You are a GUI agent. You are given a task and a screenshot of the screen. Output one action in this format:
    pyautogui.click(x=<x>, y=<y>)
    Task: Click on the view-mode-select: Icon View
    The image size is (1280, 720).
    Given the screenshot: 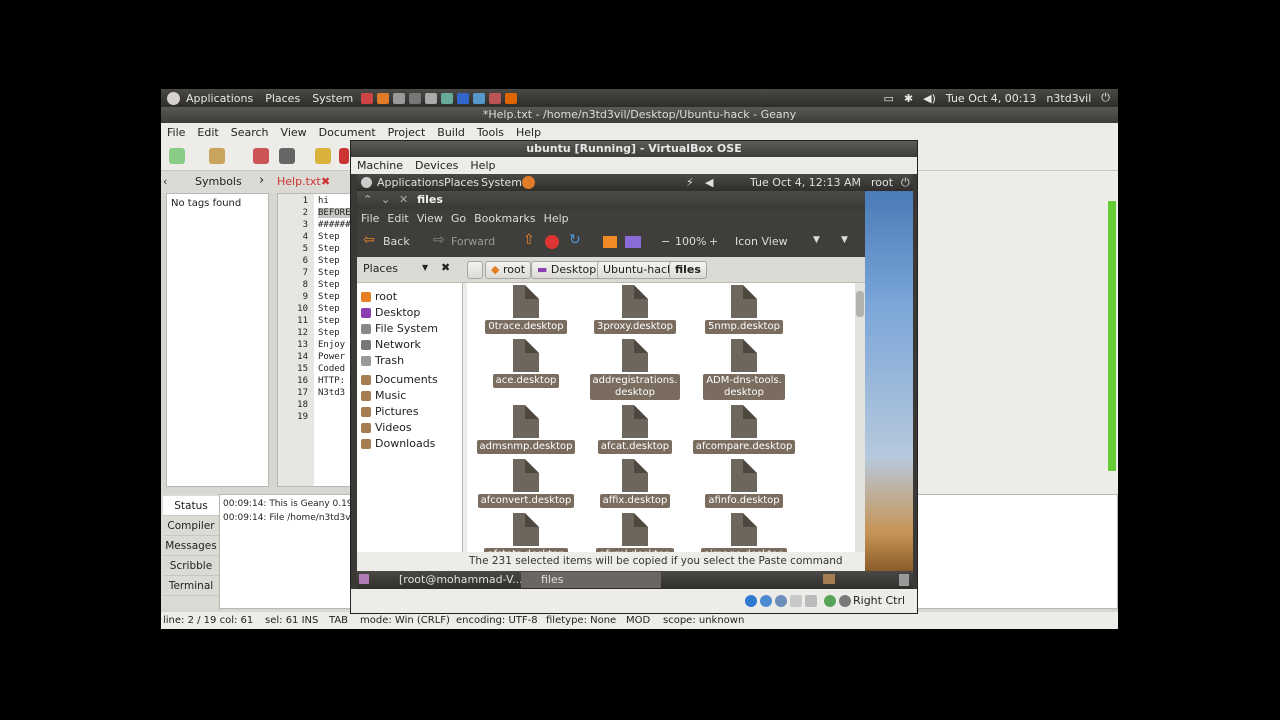 What is the action you would take?
    pyautogui.click(x=761, y=241)
    